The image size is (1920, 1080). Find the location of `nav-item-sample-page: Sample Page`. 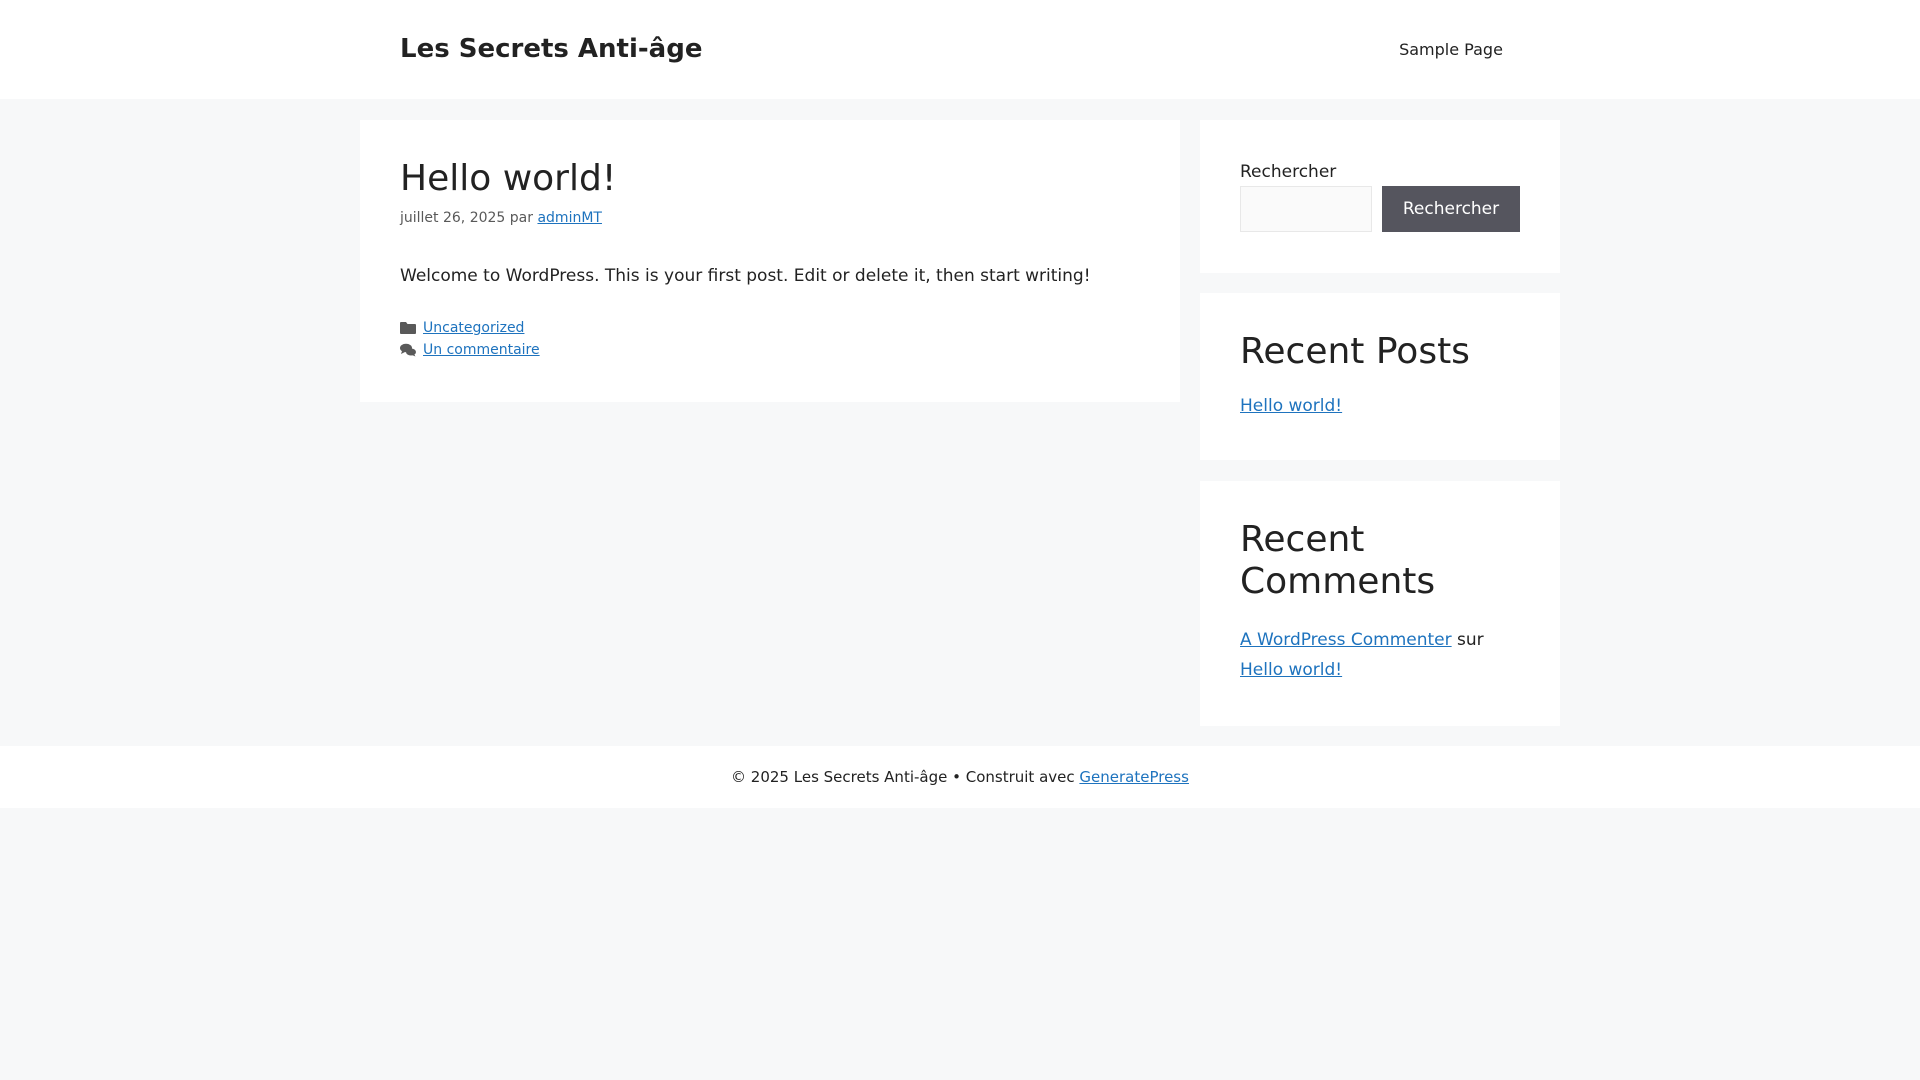

nav-item-sample-page: Sample Page is located at coordinates (1451, 49).